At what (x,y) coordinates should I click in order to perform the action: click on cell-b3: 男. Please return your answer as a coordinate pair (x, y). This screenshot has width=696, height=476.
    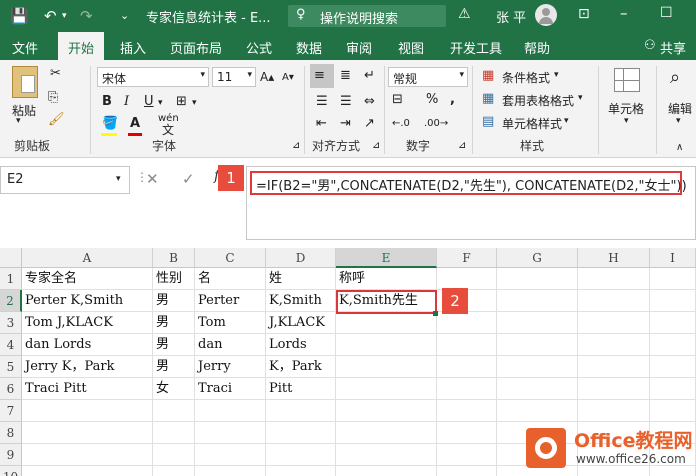
    Looking at the image, I should click on (174, 323).